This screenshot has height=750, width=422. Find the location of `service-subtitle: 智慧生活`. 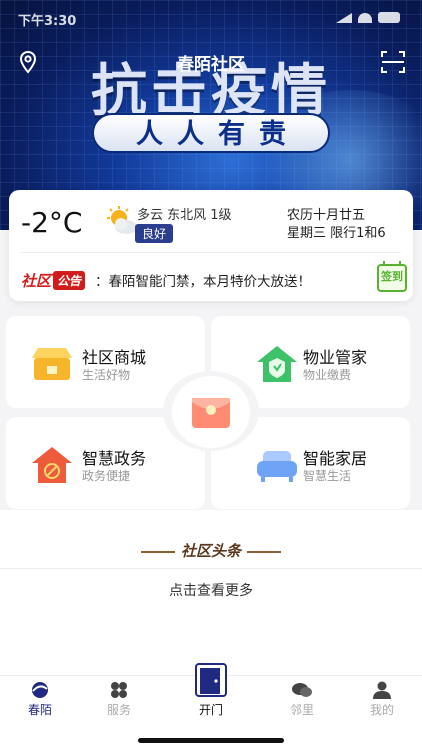

service-subtitle: 智慧生活 is located at coordinates (327, 476).